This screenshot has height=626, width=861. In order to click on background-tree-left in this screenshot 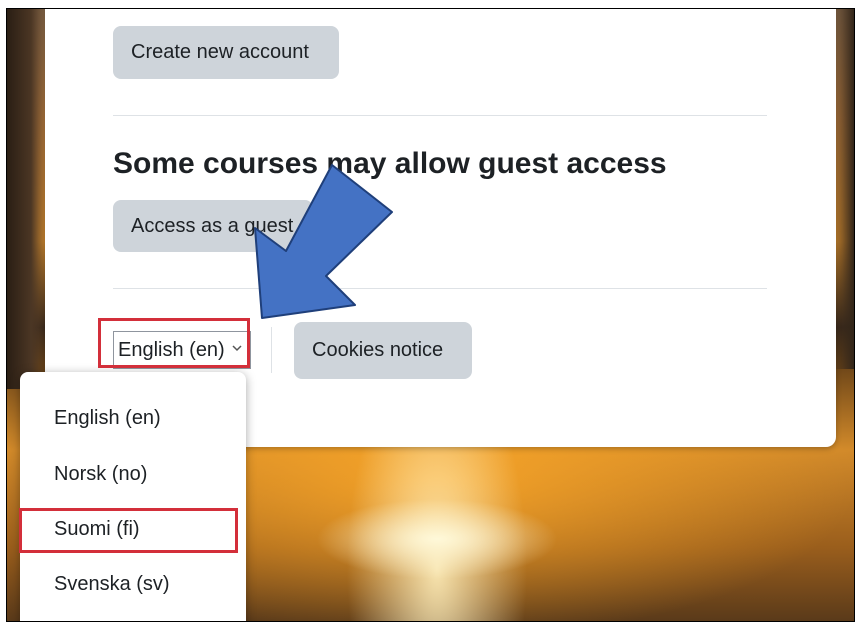, I will do `click(27, 199)`.